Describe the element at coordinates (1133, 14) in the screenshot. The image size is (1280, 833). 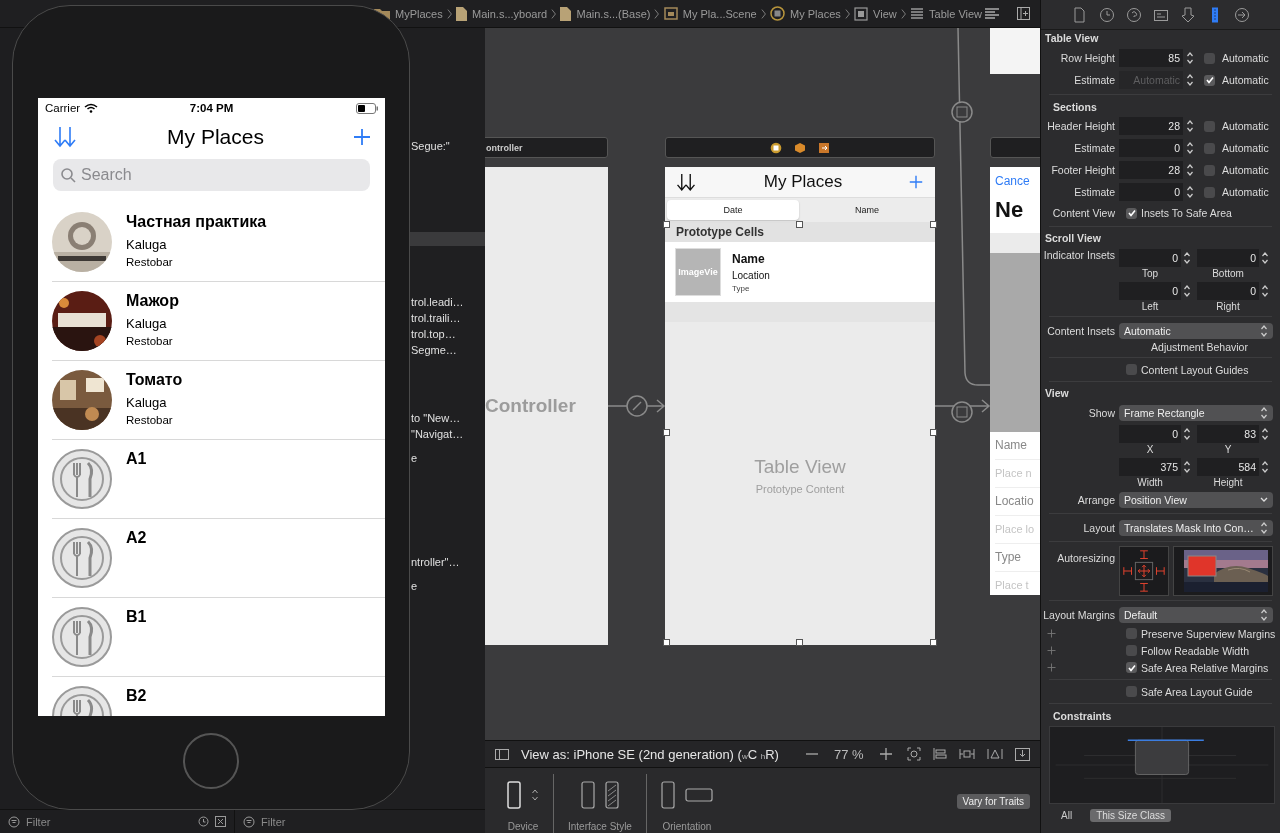
I see `help-inspector-tab` at that location.